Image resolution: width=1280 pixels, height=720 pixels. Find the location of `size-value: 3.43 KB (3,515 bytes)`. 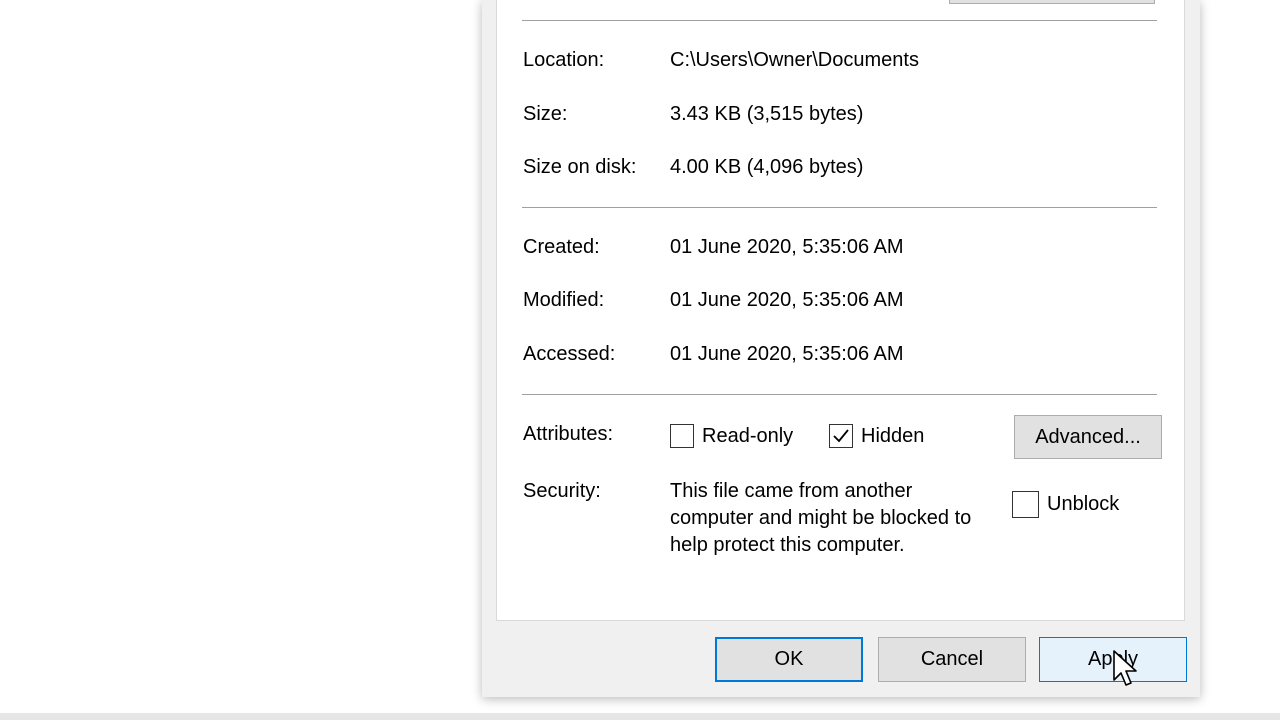

size-value: 3.43 KB (3,515 bytes) is located at coordinates (767, 114).